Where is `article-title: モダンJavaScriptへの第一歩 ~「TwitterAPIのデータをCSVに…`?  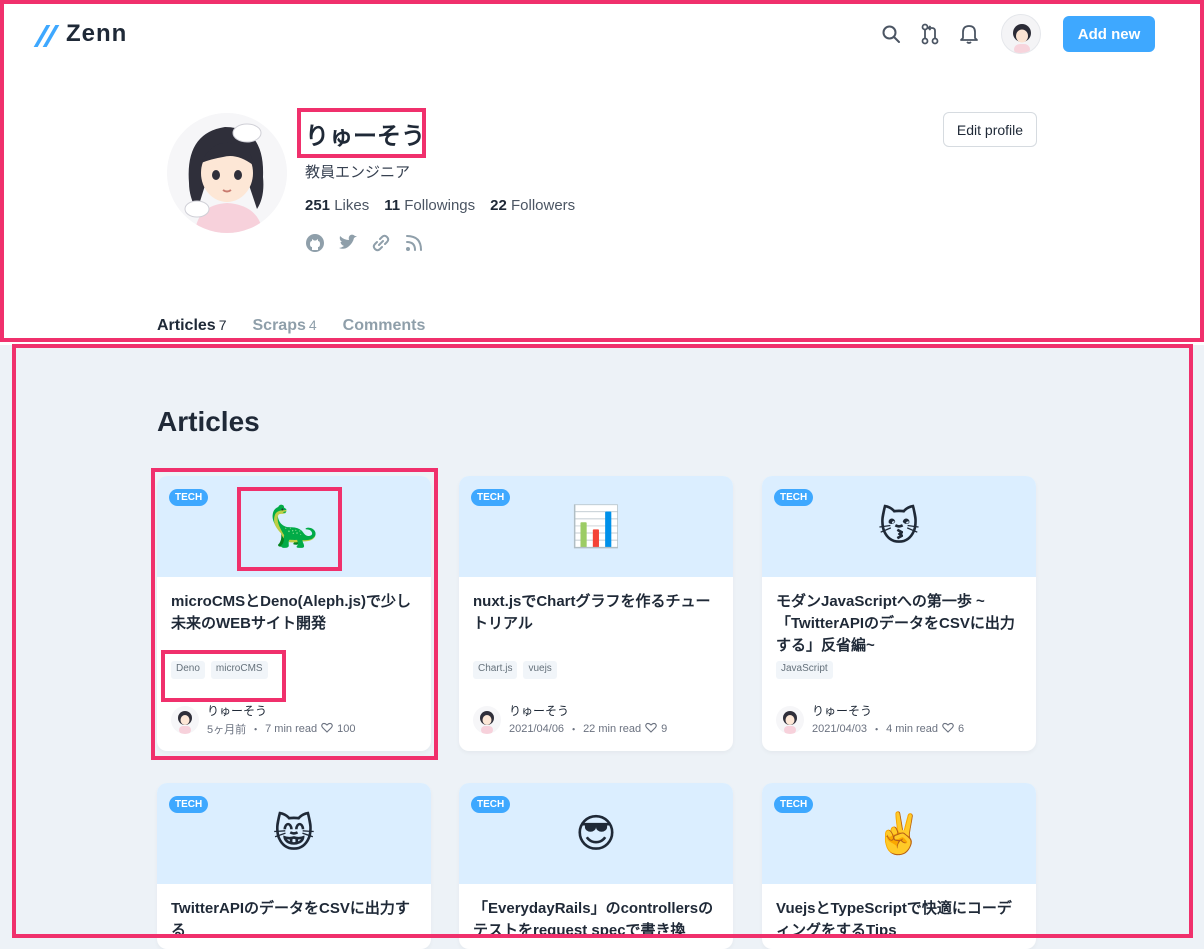 article-title: モダンJavaScriptへの第一歩 ~「TwitterAPIのデータをCSVに… is located at coordinates (899, 619).